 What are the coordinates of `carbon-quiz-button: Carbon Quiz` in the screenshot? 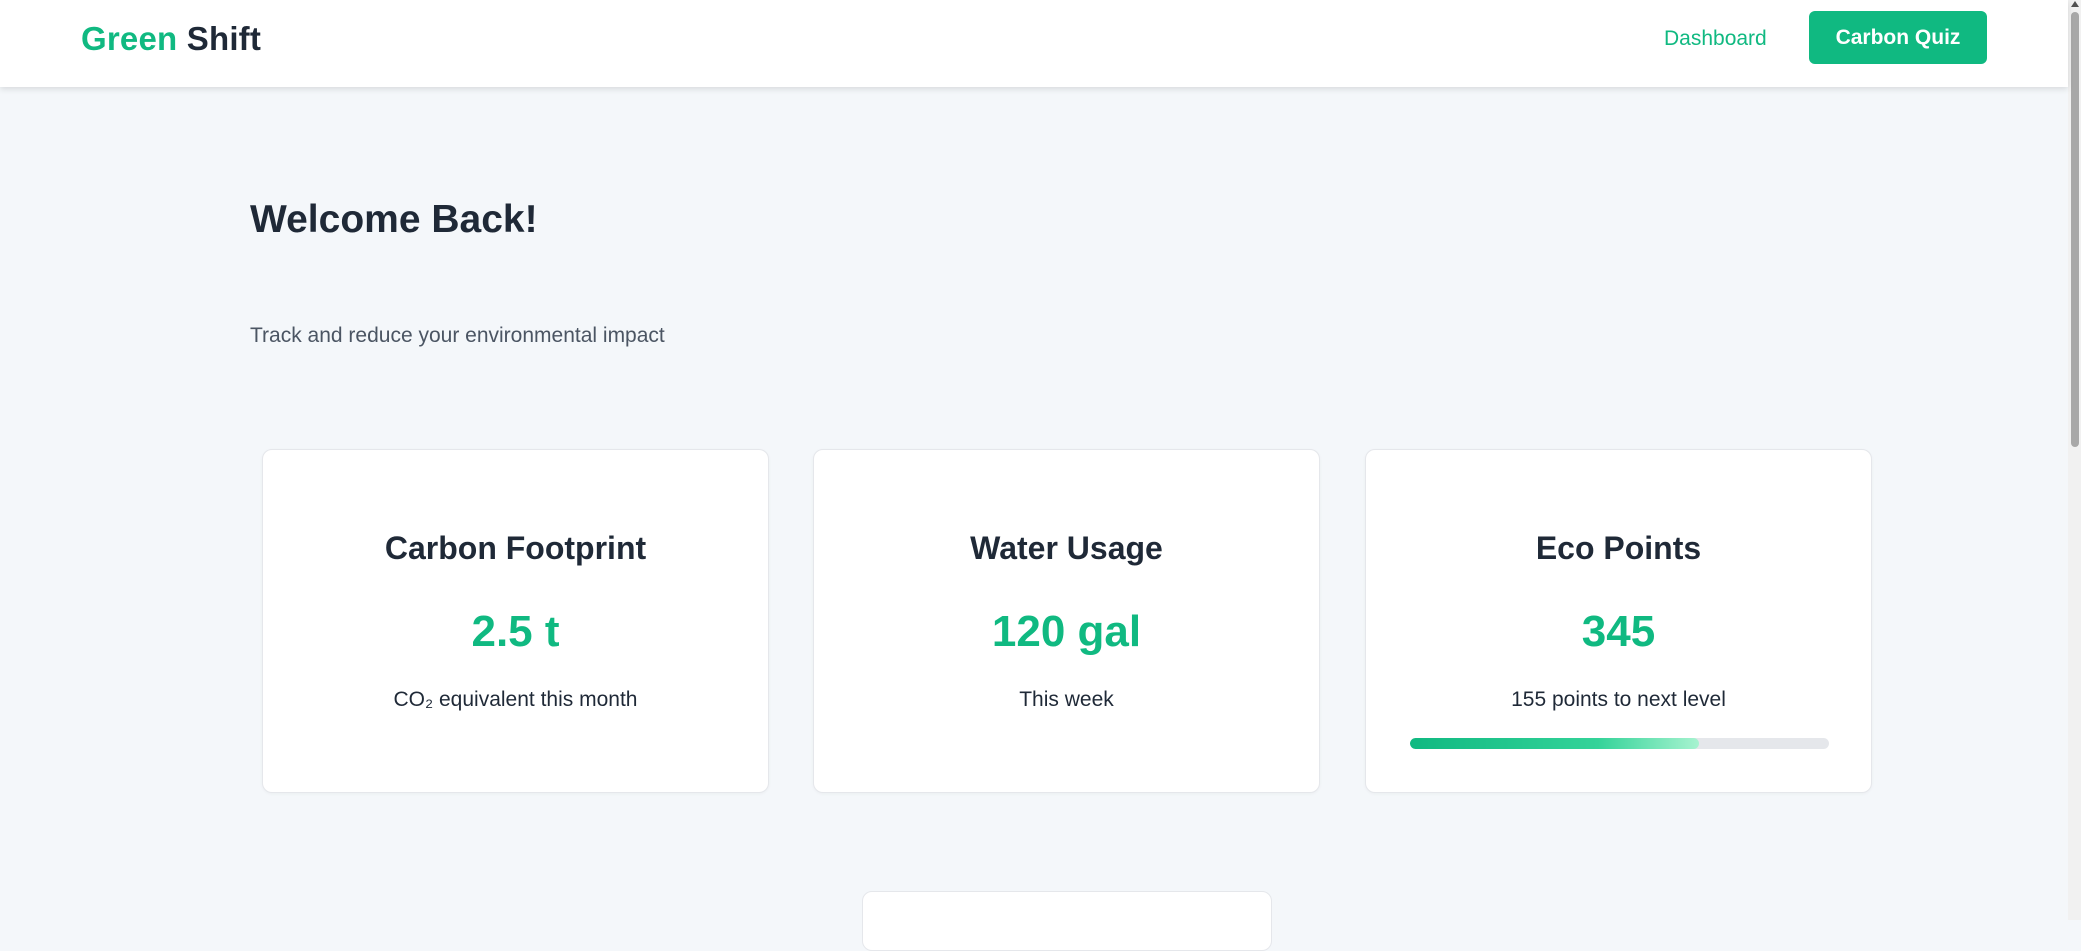 It's located at (1898, 37).